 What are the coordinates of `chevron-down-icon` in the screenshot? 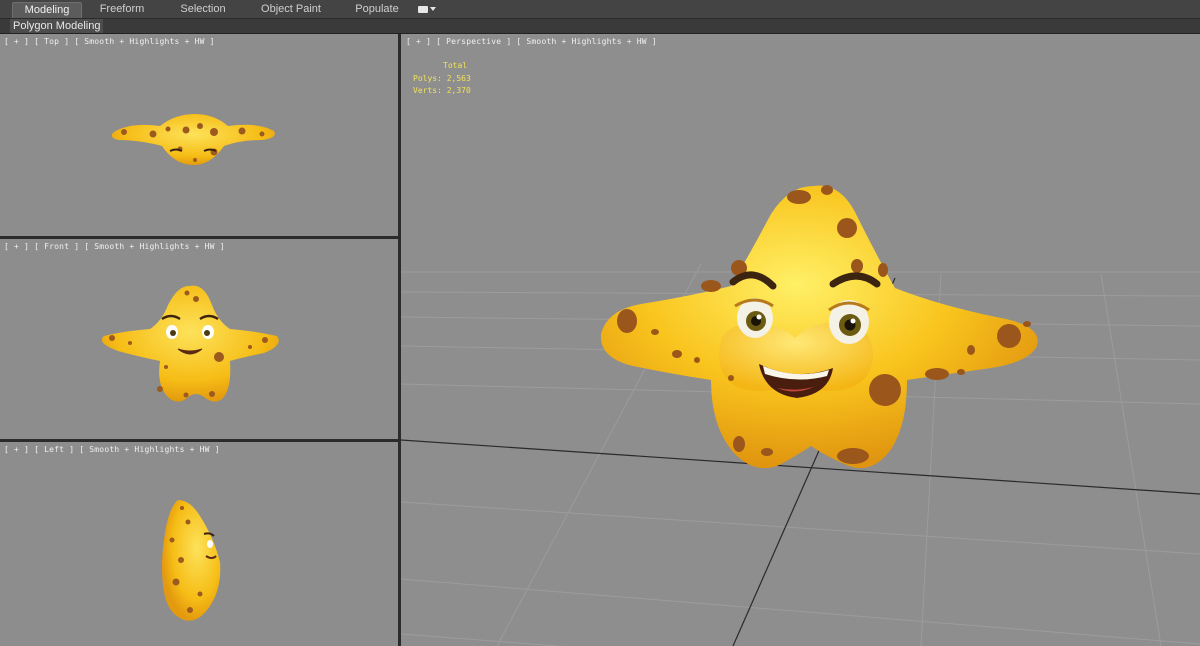 It's located at (433, 9).